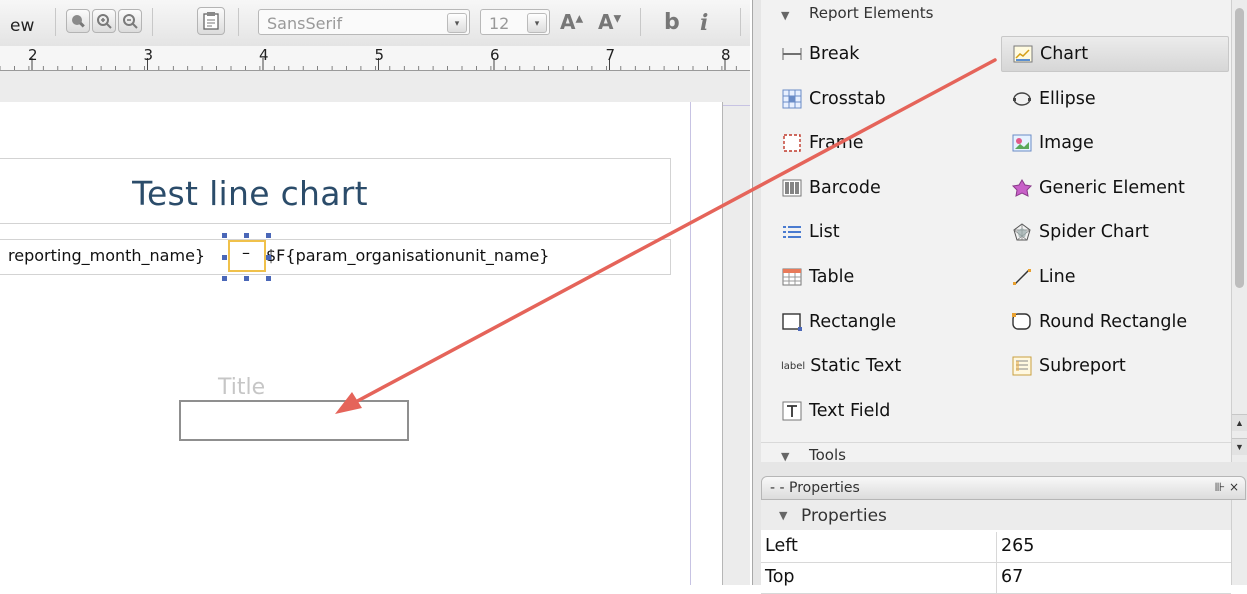 The image size is (1247, 594). I want to click on italic-button: i, so click(704, 23).